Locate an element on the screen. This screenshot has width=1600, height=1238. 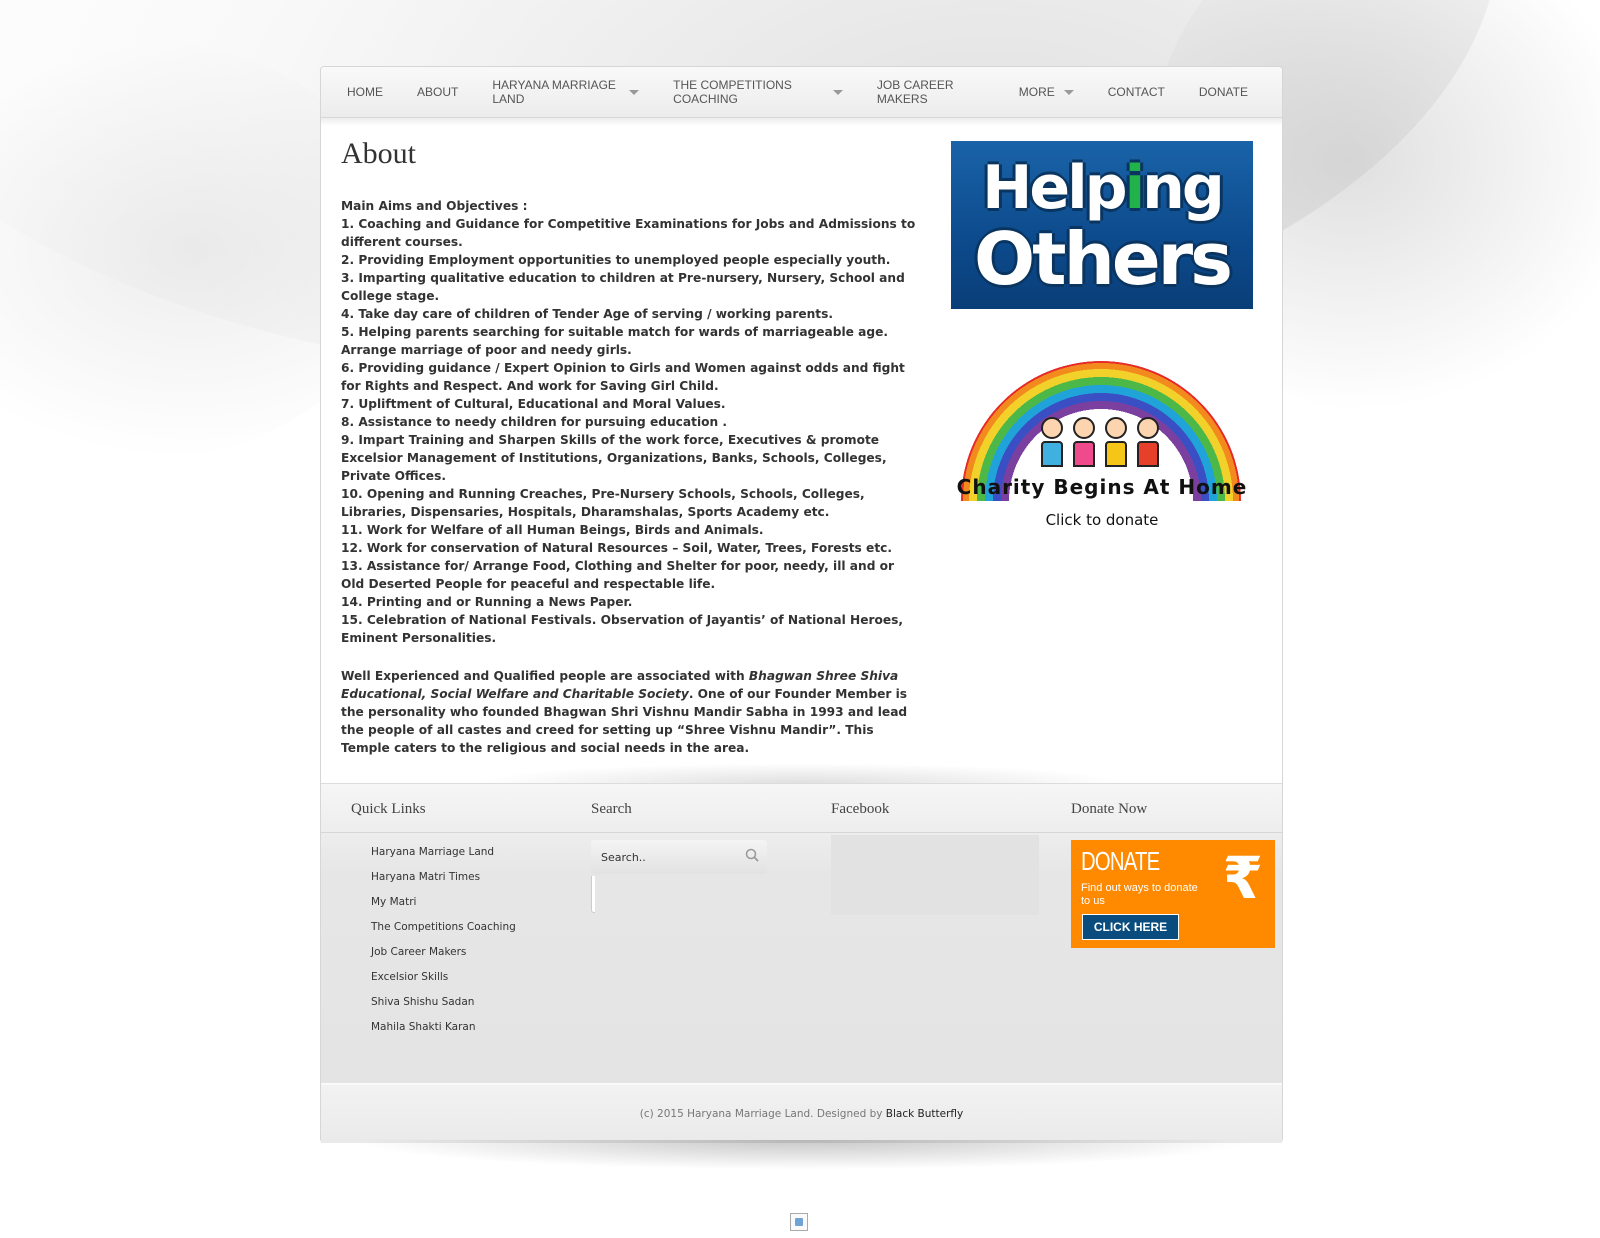
helping-others-image: Helping Others is located at coordinates (1102, 225).